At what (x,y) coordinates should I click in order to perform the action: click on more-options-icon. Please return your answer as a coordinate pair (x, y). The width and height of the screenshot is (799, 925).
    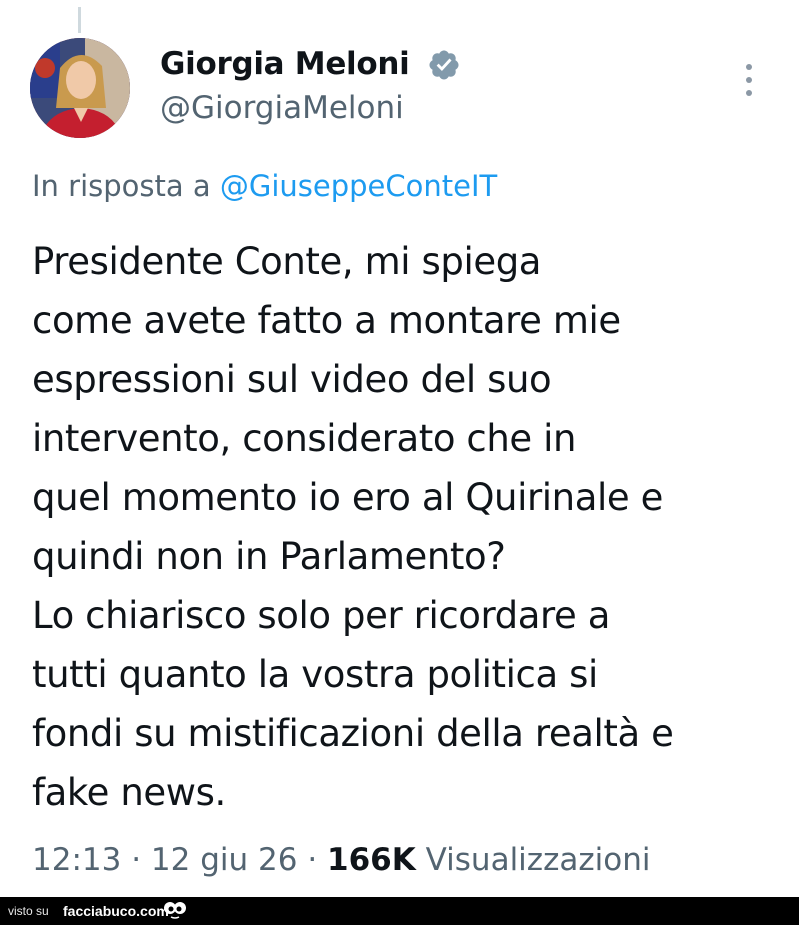
    Looking at the image, I should click on (749, 80).